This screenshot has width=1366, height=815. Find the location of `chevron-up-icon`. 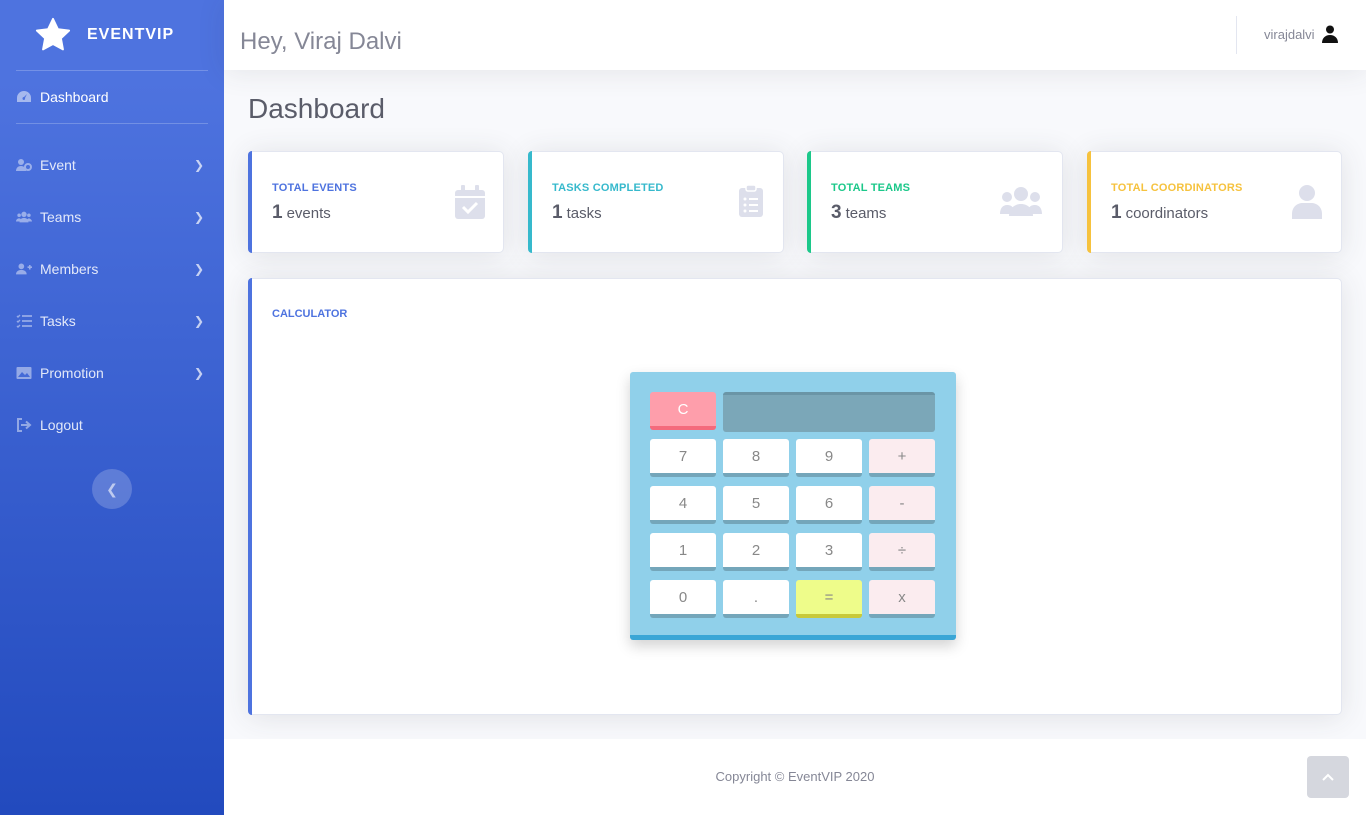

chevron-up-icon is located at coordinates (1328, 777).